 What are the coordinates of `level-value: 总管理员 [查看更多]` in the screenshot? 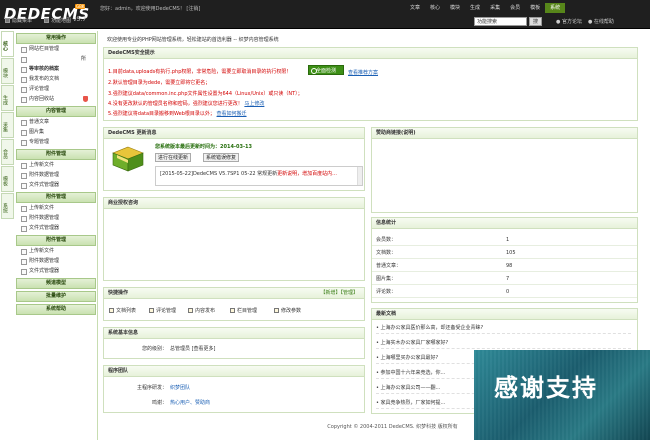 It's located at (193, 348).